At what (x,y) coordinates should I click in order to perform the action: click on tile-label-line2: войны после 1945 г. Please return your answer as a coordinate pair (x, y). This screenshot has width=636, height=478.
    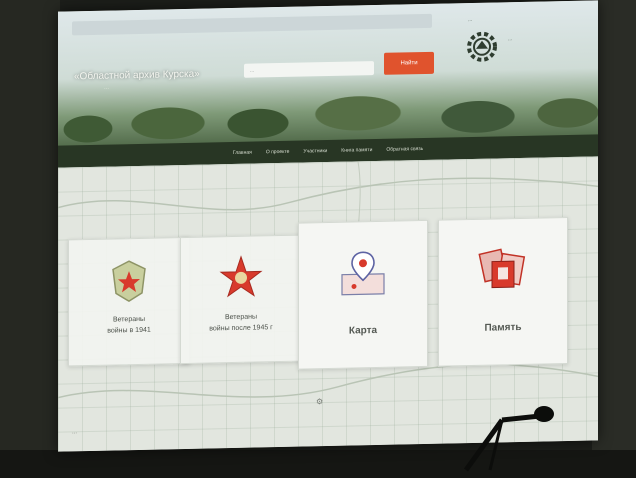
    Looking at the image, I should click on (241, 328).